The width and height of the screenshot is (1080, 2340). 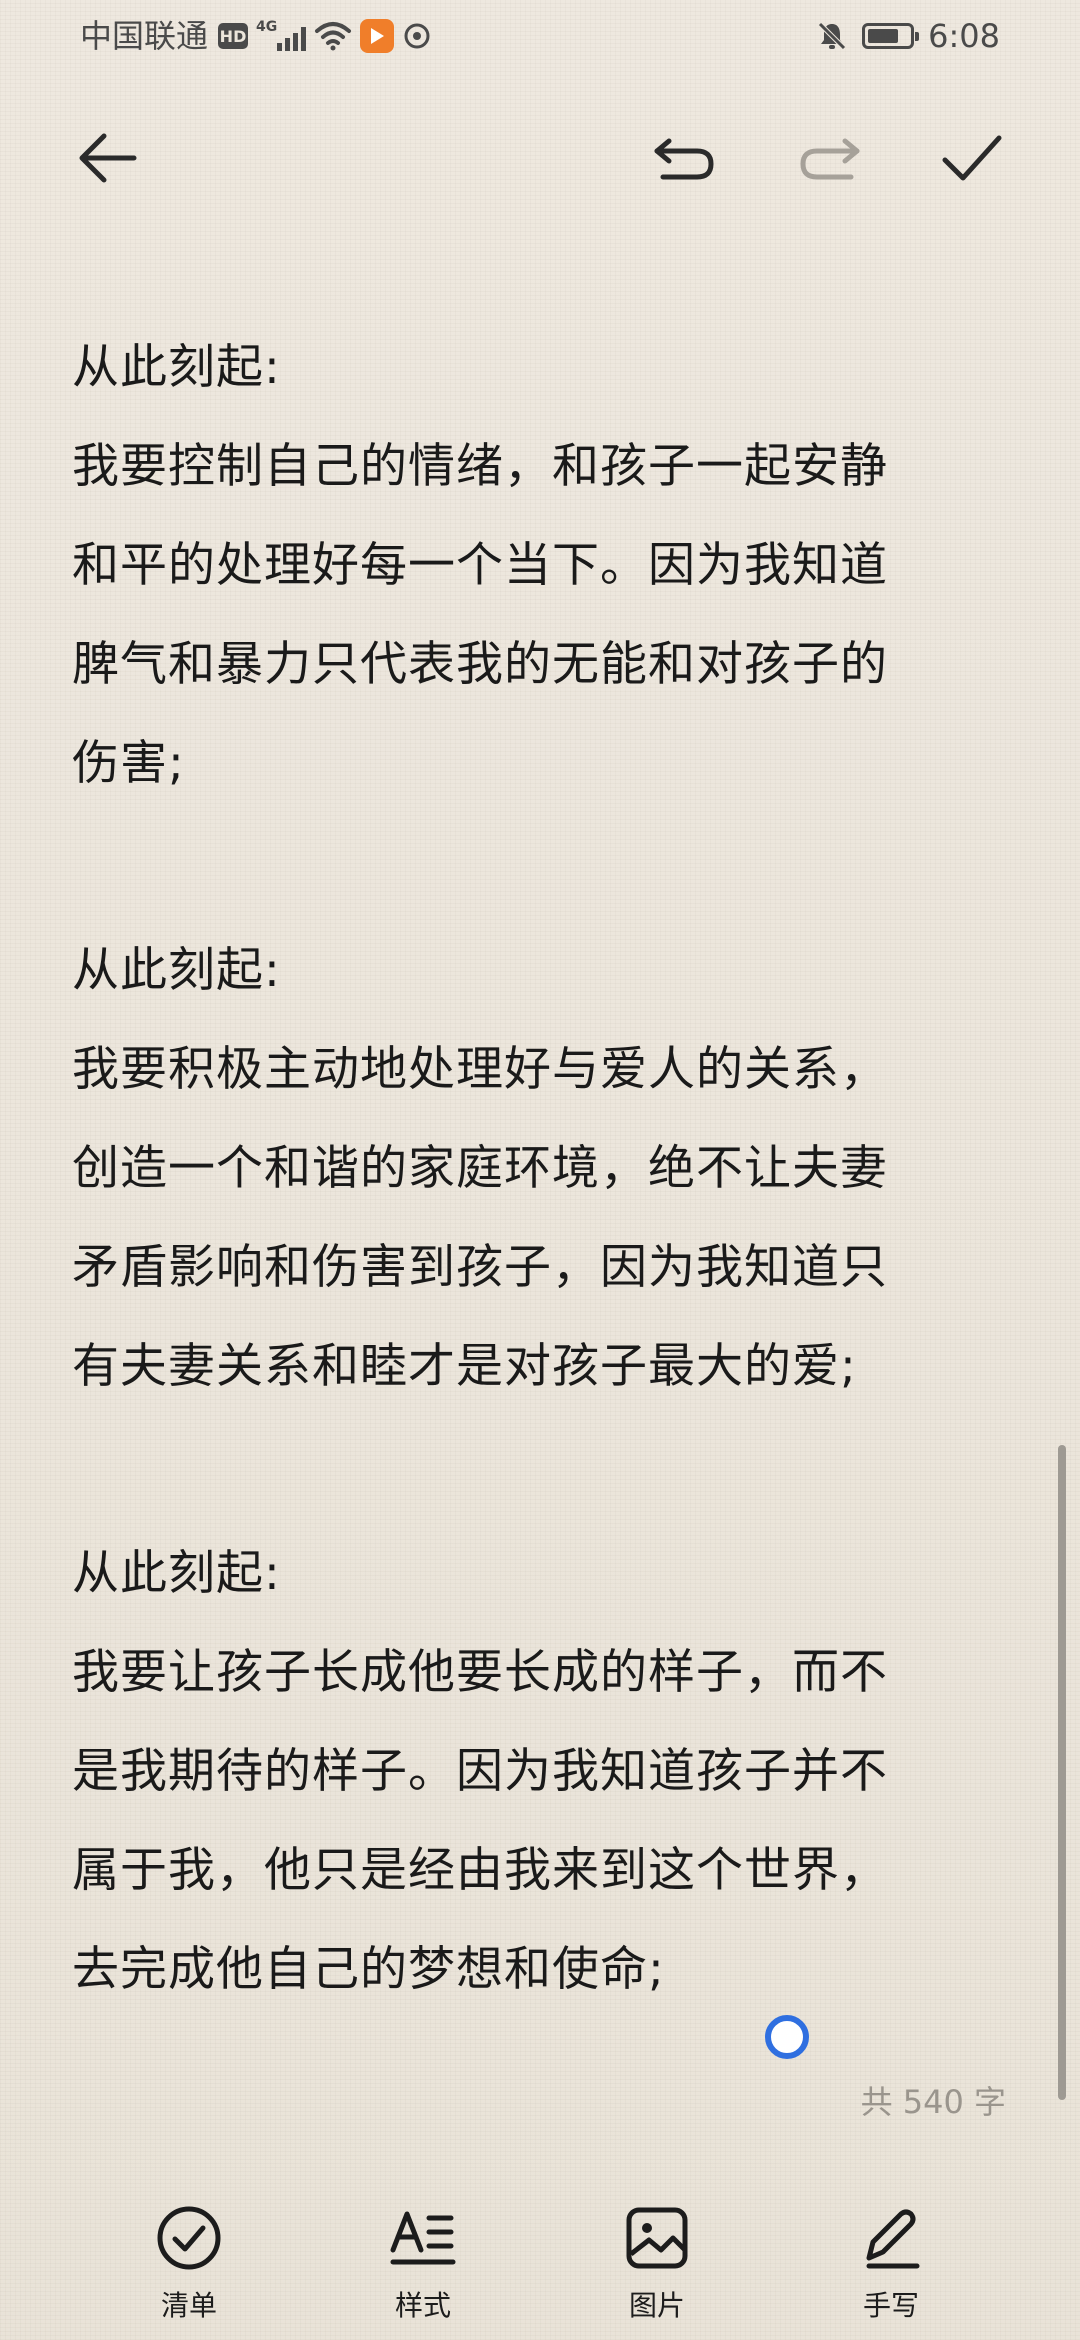 I want to click on checkmark-icon, so click(x=972, y=158).